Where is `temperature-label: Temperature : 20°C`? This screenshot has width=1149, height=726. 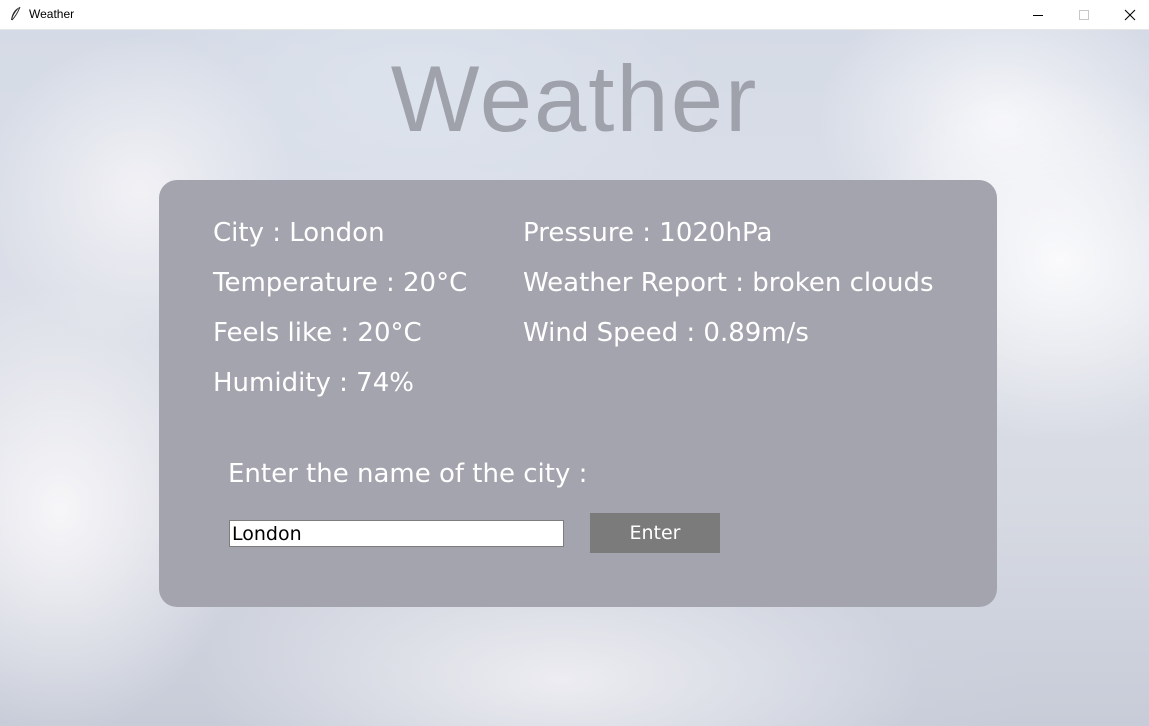 temperature-label: Temperature : 20°C is located at coordinates (340, 283).